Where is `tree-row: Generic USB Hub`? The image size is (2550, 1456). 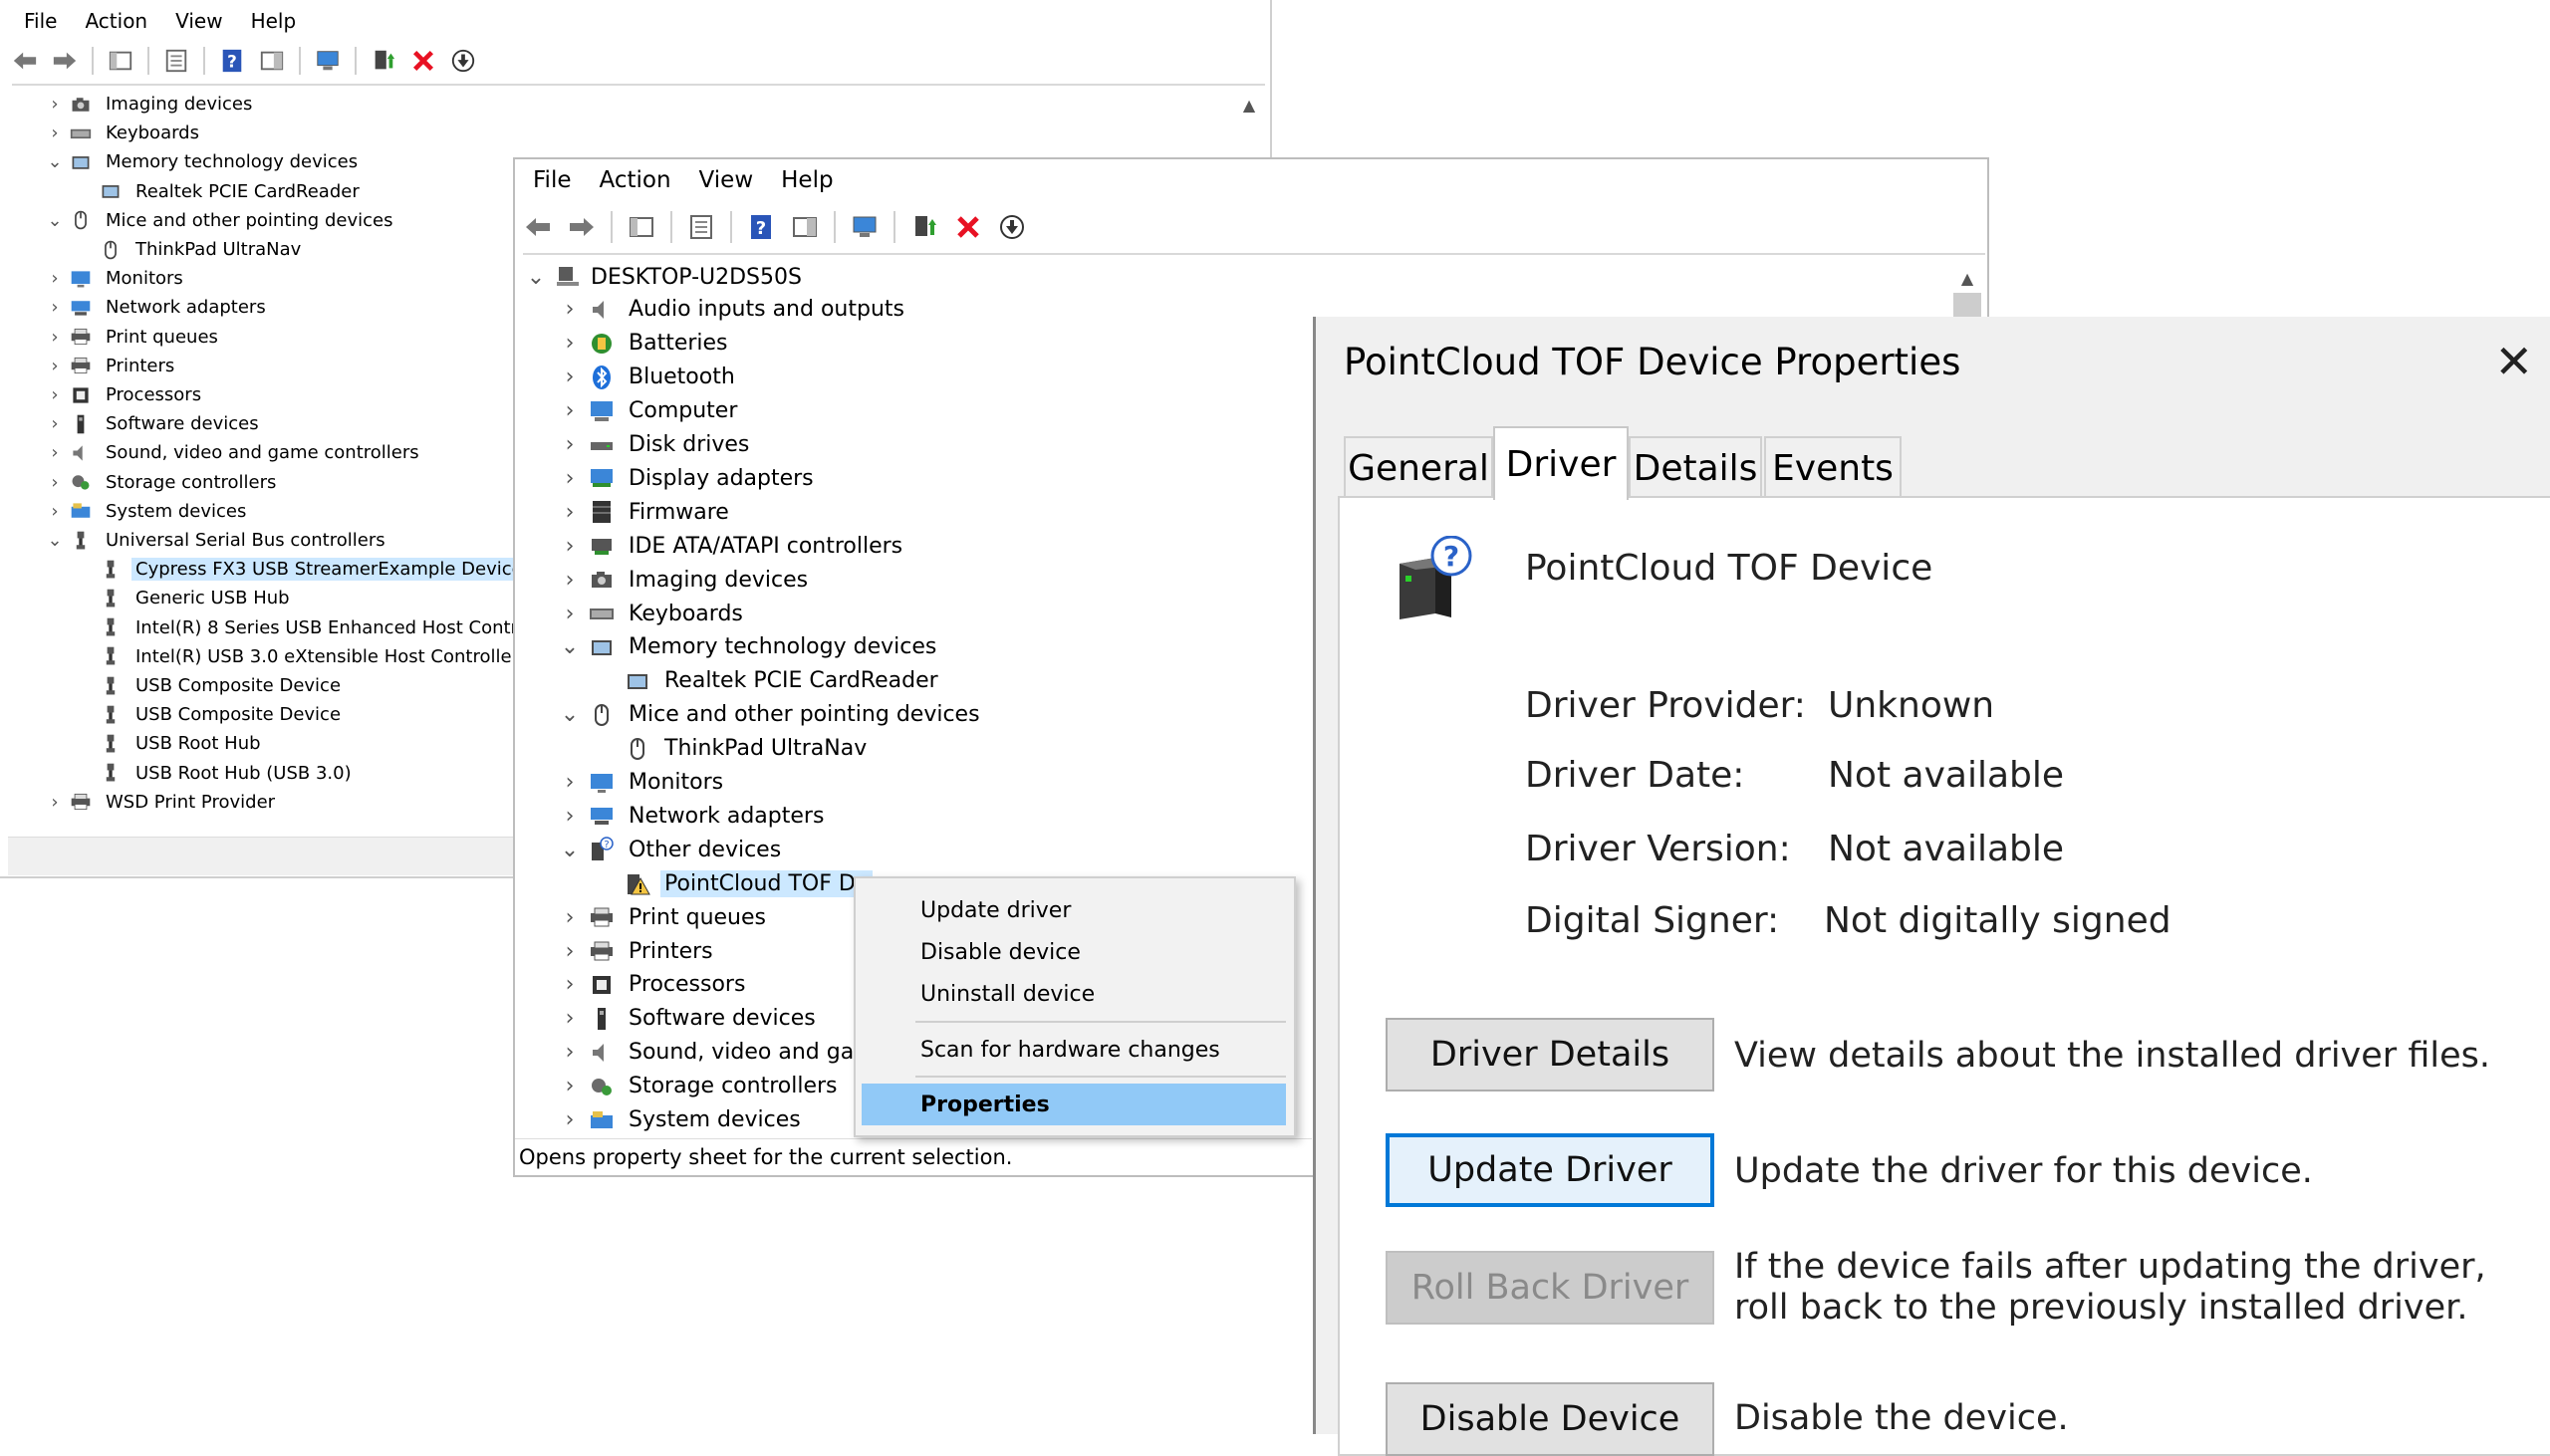
tree-row: Generic USB Hub is located at coordinates (184, 598).